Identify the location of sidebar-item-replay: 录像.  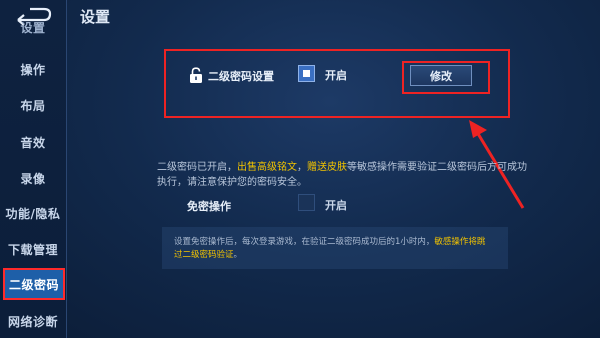
(33, 178).